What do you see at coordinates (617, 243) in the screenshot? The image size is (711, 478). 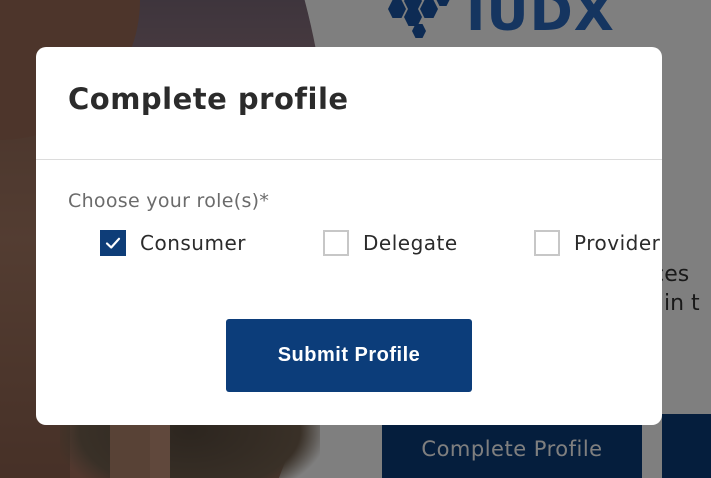 I see `provider-label: Provider` at bounding box center [617, 243].